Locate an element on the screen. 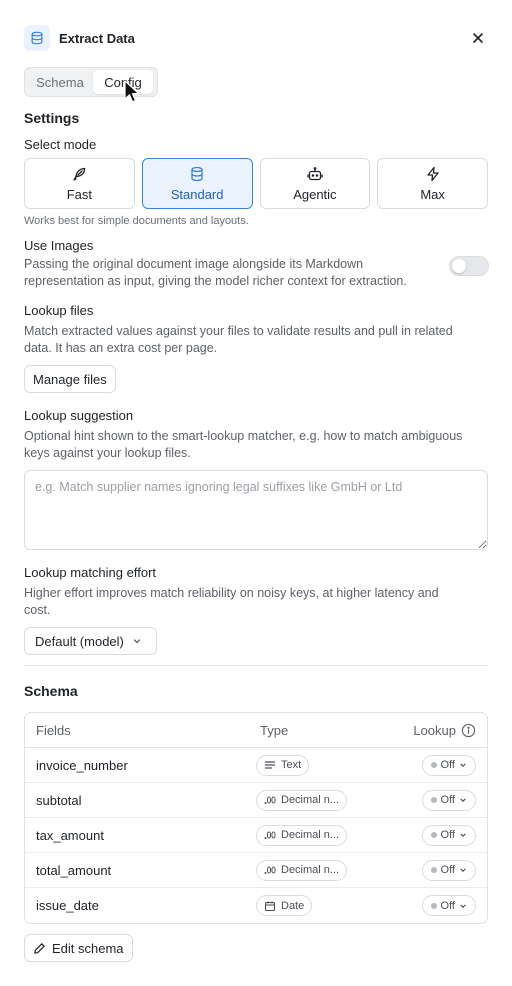 The image size is (512, 986). use-images-label: Use Images is located at coordinates (59, 245).